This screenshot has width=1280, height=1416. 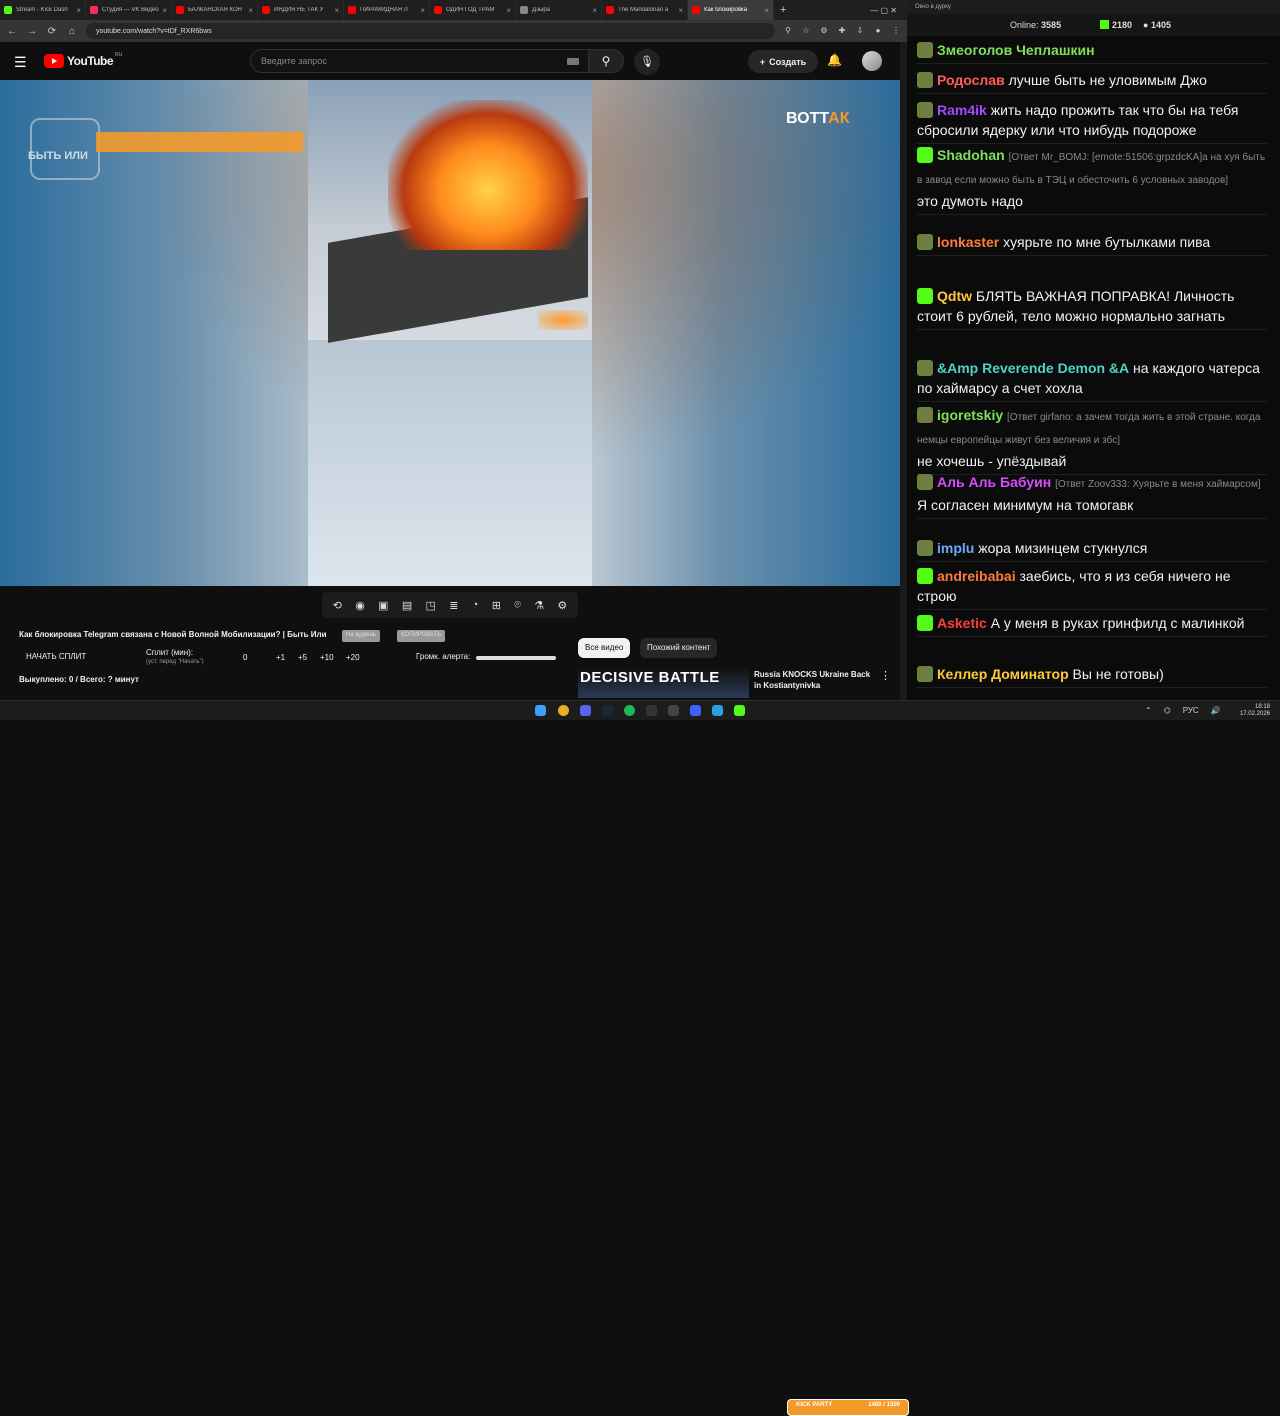 I want to click on profile-icon: ●, so click(x=878, y=31).